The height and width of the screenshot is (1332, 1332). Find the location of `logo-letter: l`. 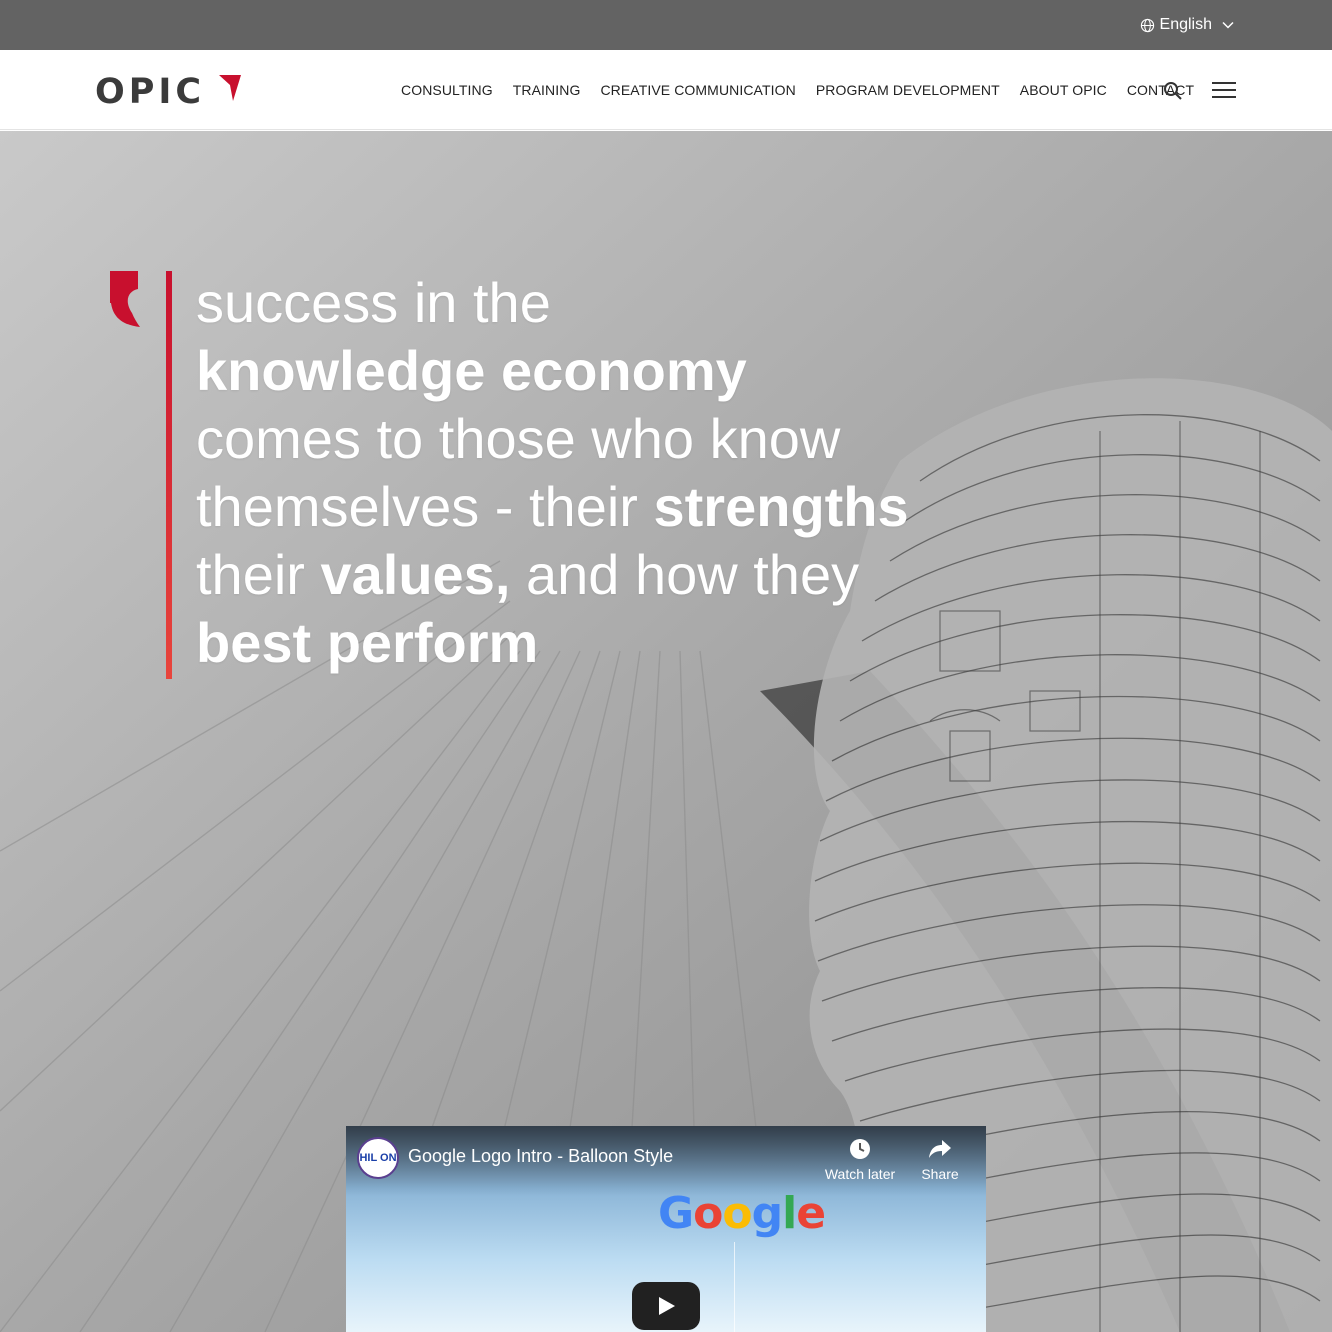

logo-letter: l is located at coordinates (789, 1213).